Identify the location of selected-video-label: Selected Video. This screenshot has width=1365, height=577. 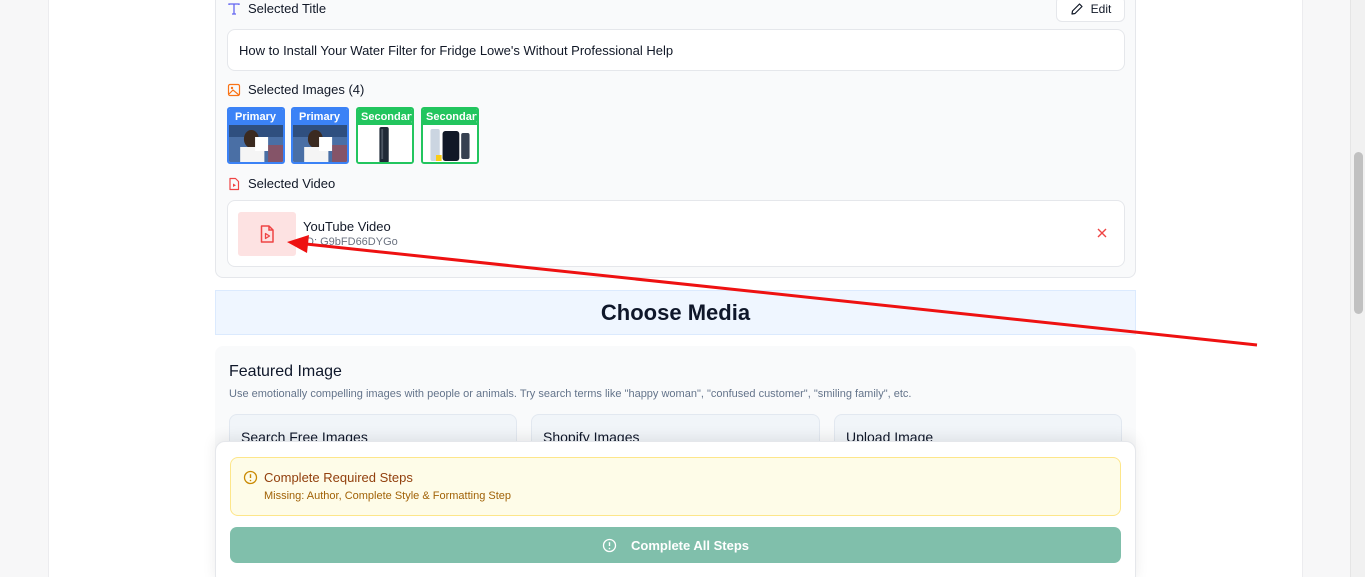
(292, 183).